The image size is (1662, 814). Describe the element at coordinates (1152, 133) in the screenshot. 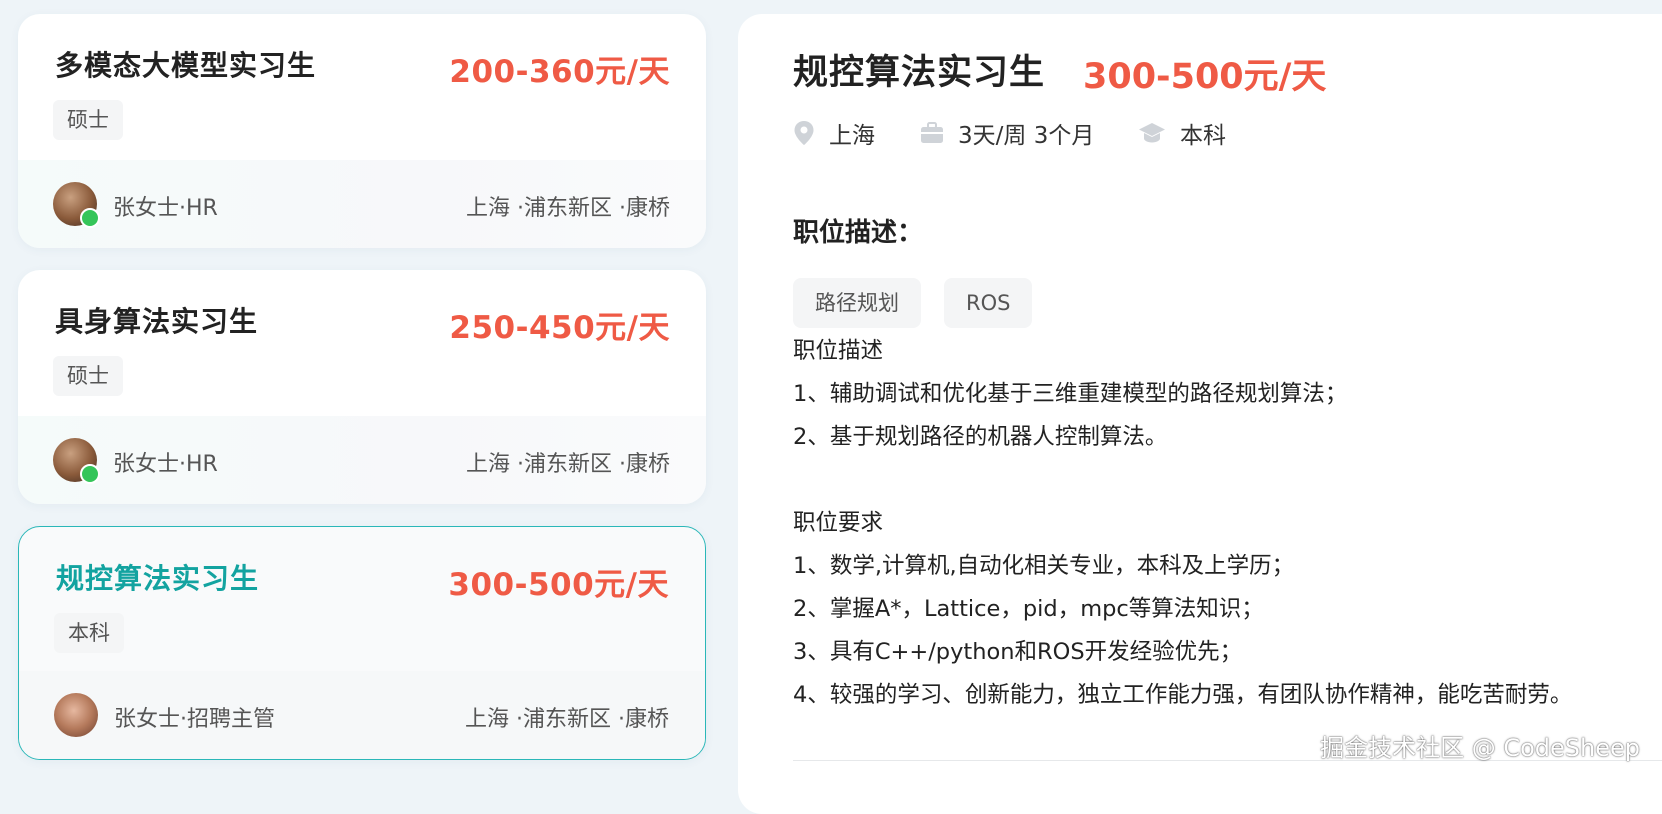

I see `graduation-cap-icon` at that location.